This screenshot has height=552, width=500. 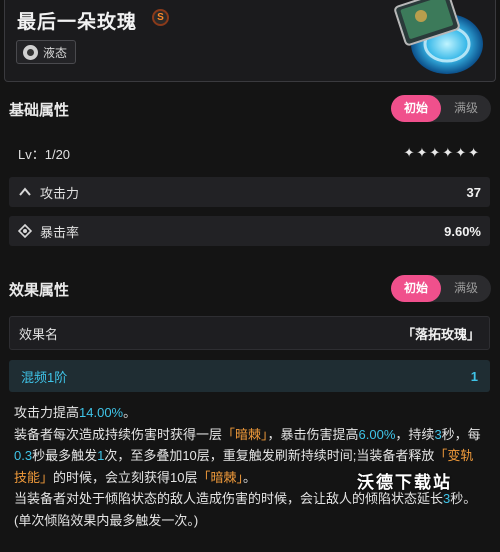 What do you see at coordinates (60, 232) in the screenshot?
I see `stat-name: 暴击率` at bounding box center [60, 232].